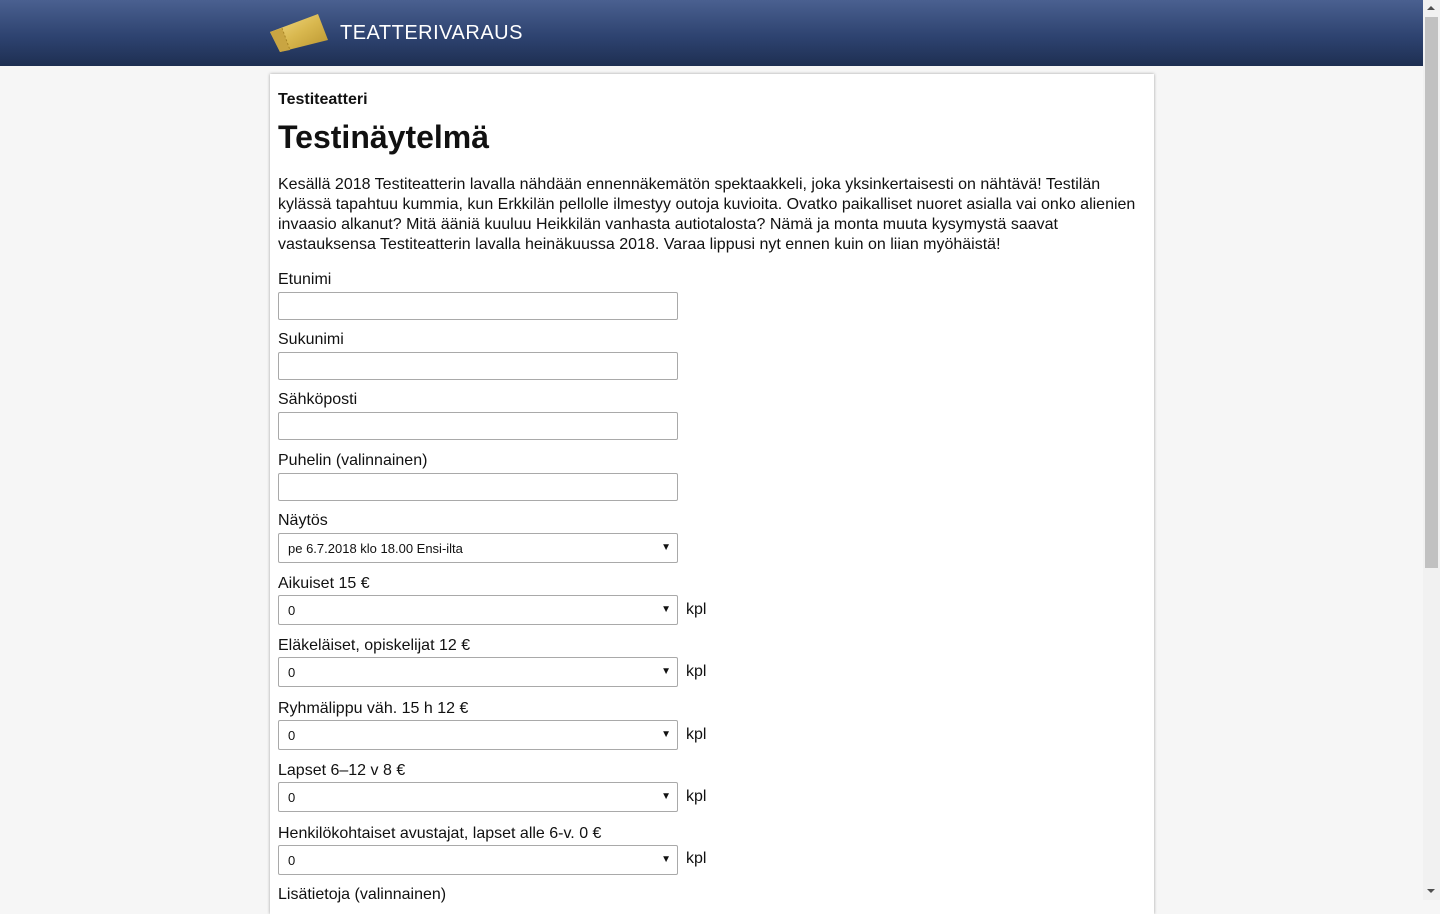  I want to click on scrollbar-thumb, so click(1431, 292).